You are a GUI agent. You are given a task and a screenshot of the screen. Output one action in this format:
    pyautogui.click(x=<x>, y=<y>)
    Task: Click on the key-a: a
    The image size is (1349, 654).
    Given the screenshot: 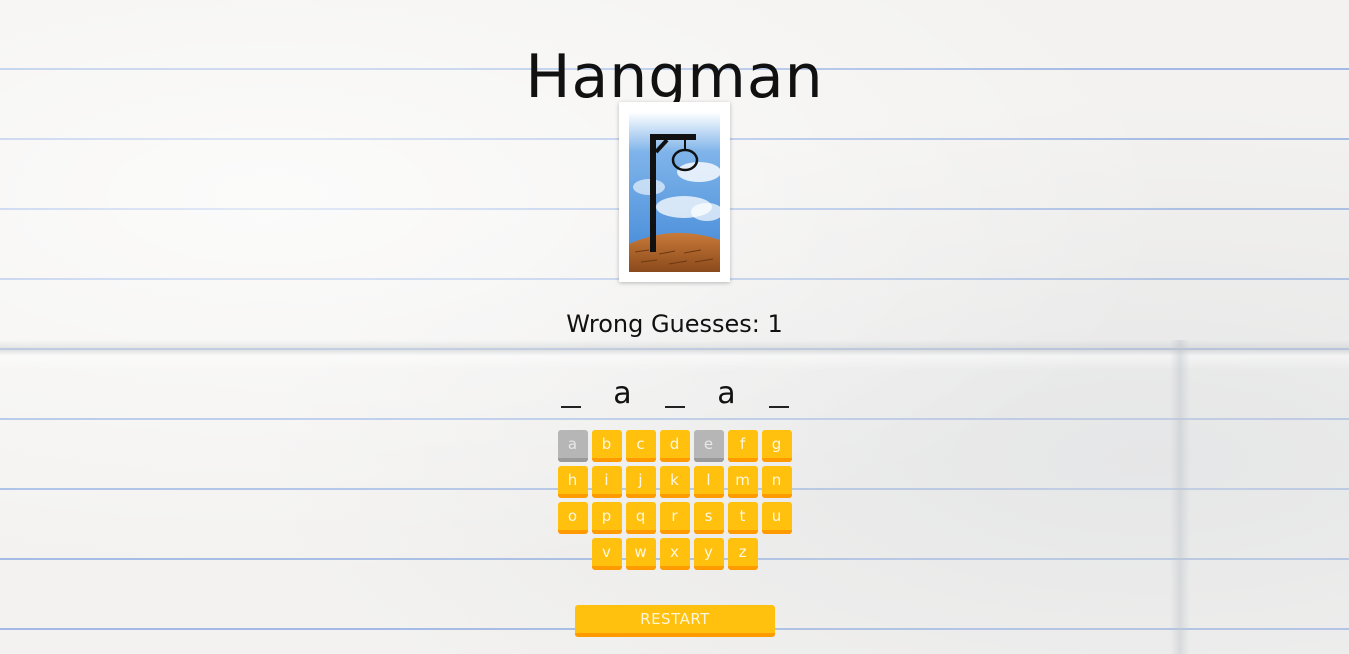 What is the action you would take?
    pyautogui.click(x=572, y=446)
    